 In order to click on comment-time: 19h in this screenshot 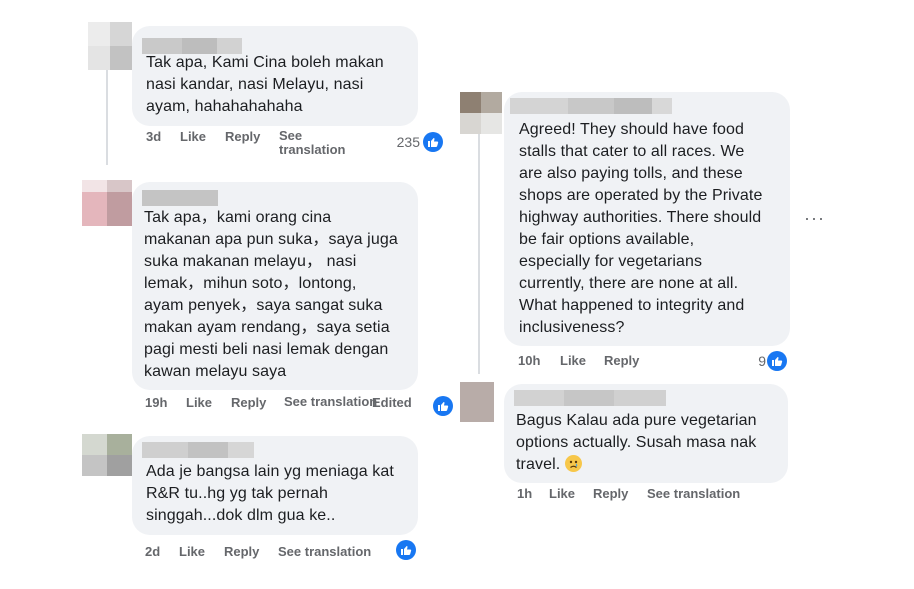, I will do `click(156, 402)`.